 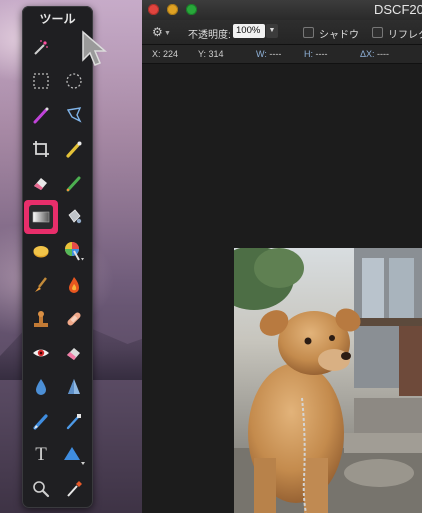 What do you see at coordinates (375, 54) in the screenshot?
I see `dx-readout: ΔX: ----` at bounding box center [375, 54].